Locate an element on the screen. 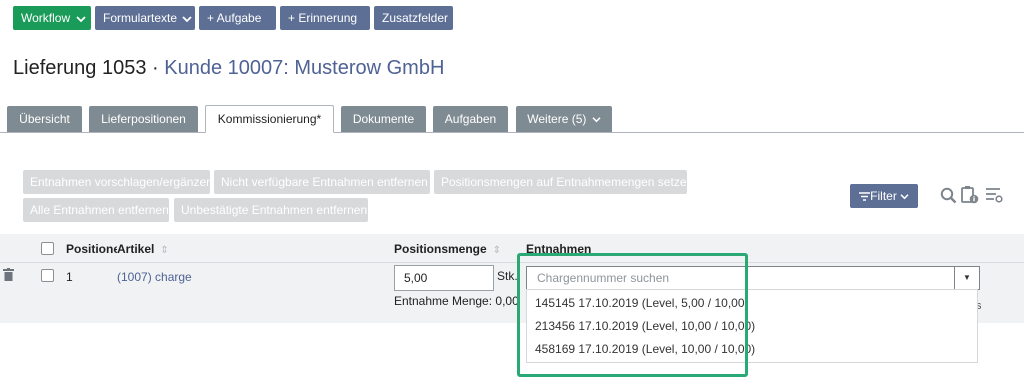 The image size is (1024, 392). tab-ubersicht: Übersicht is located at coordinates (44, 119).